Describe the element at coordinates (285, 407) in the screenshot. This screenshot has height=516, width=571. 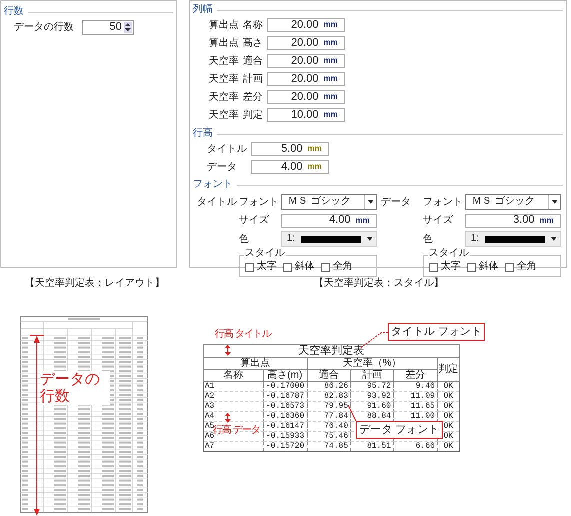
I see `table-cell: -0.16573` at that location.